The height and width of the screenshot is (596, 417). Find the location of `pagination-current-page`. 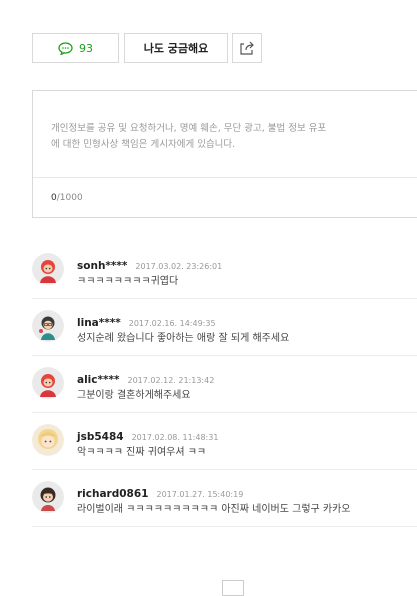

pagination-current-page is located at coordinates (233, 588).